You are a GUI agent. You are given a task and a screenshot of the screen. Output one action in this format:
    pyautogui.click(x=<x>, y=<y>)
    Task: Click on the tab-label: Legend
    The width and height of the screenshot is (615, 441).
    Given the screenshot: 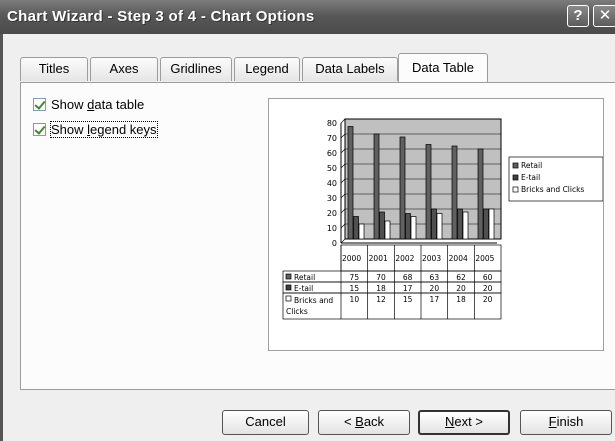 What is the action you would take?
    pyautogui.click(x=267, y=68)
    